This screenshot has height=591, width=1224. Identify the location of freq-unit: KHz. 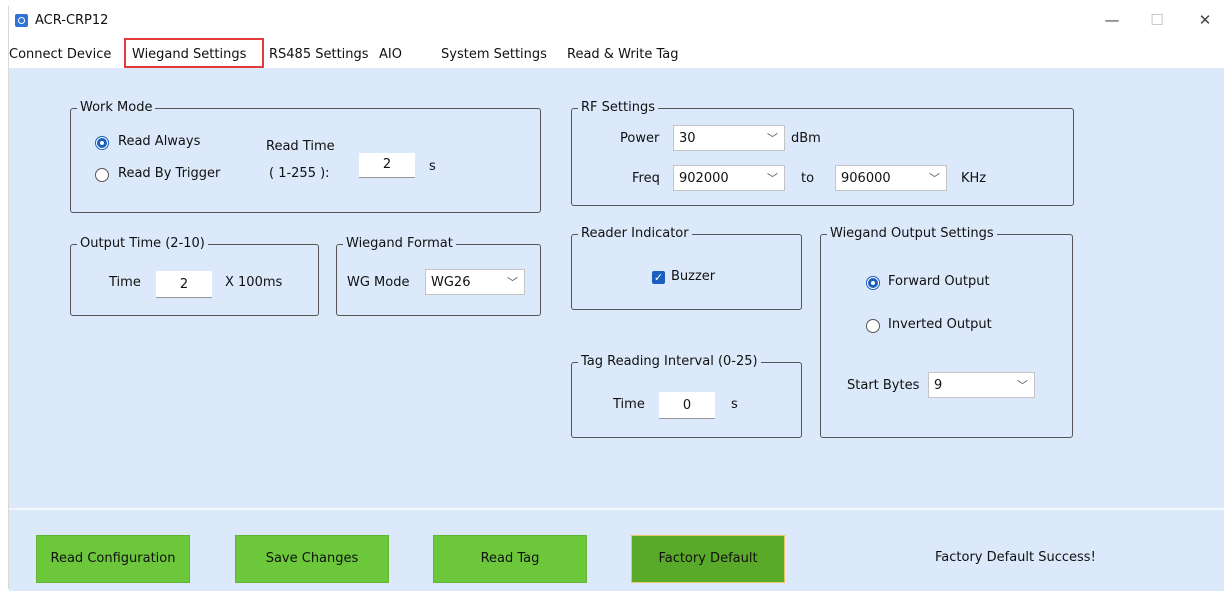
(974, 178).